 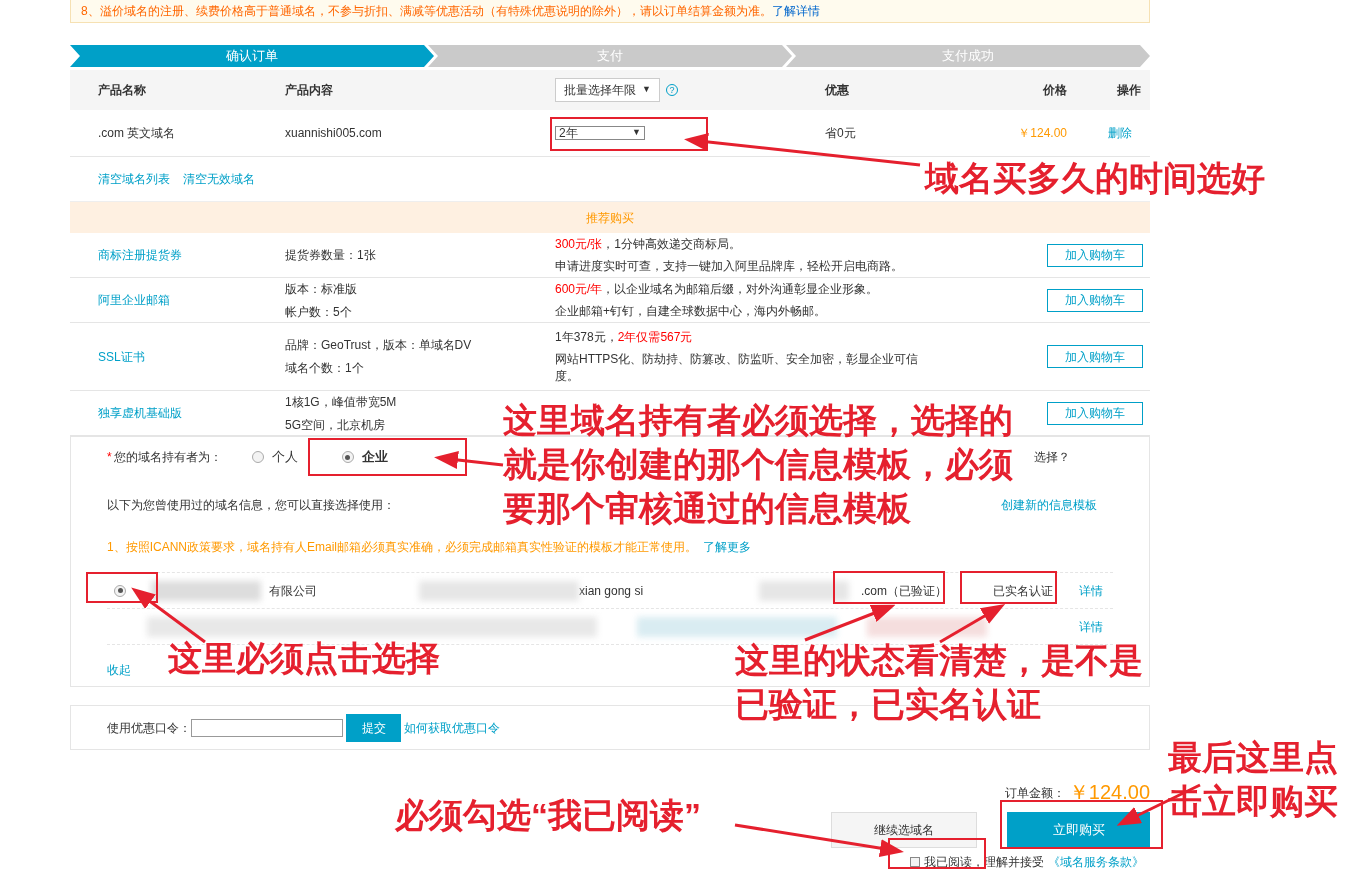 I want to click on notice-text: 8、溢价域名的注册、续费价格高于普通域名，不参与折扣、满减等优惠活动（有特殊优惠说明的除外），请以订单结算金额为准。, so click(x=426, y=11).